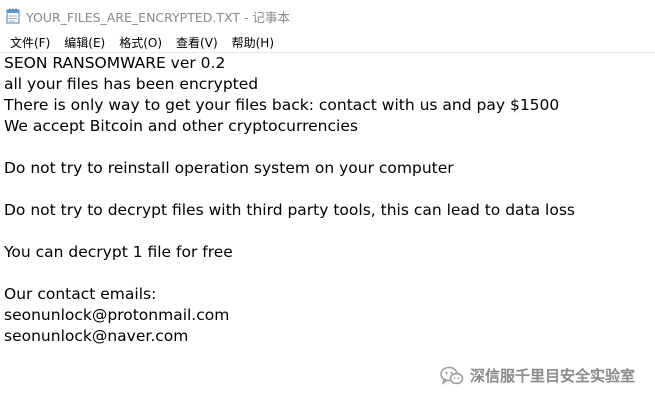  What do you see at coordinates (118, 252) in the screenshot?
I see `text-line: You can decrypt 1 file for free` at bounding box center [118, 252].